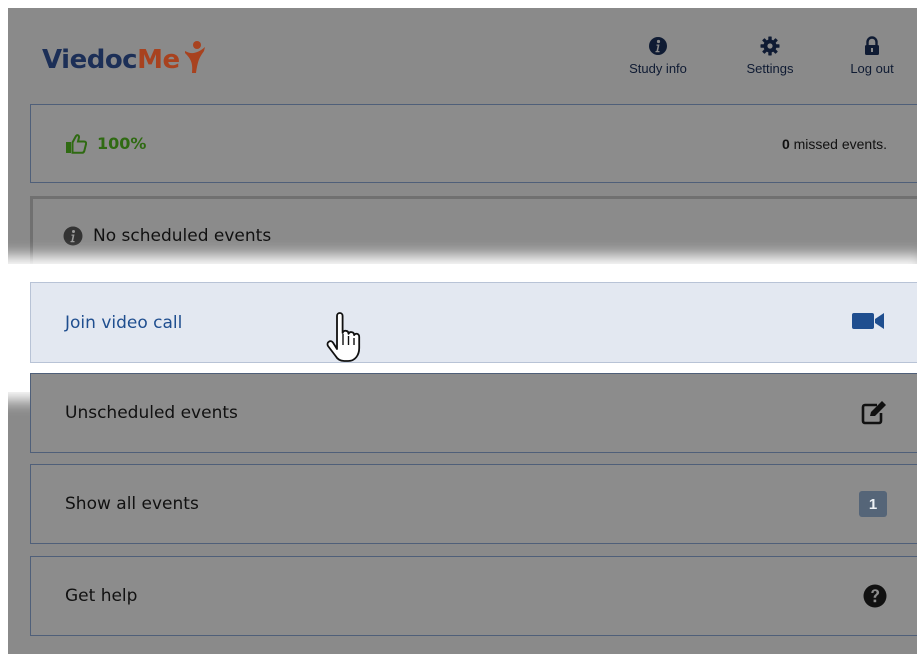 The height and width of the screenshot is (654, 917). I want to click on missed-events-label: missed events., so click(840, 143).